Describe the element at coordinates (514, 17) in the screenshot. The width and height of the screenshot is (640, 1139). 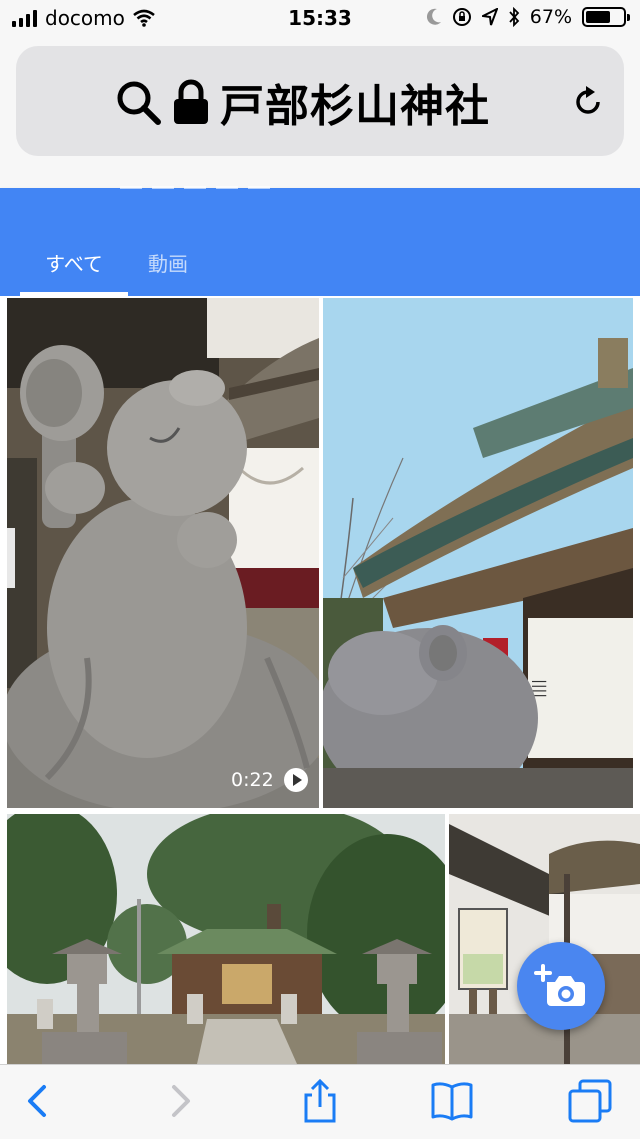
I see `bluetooth-icon` at that location.